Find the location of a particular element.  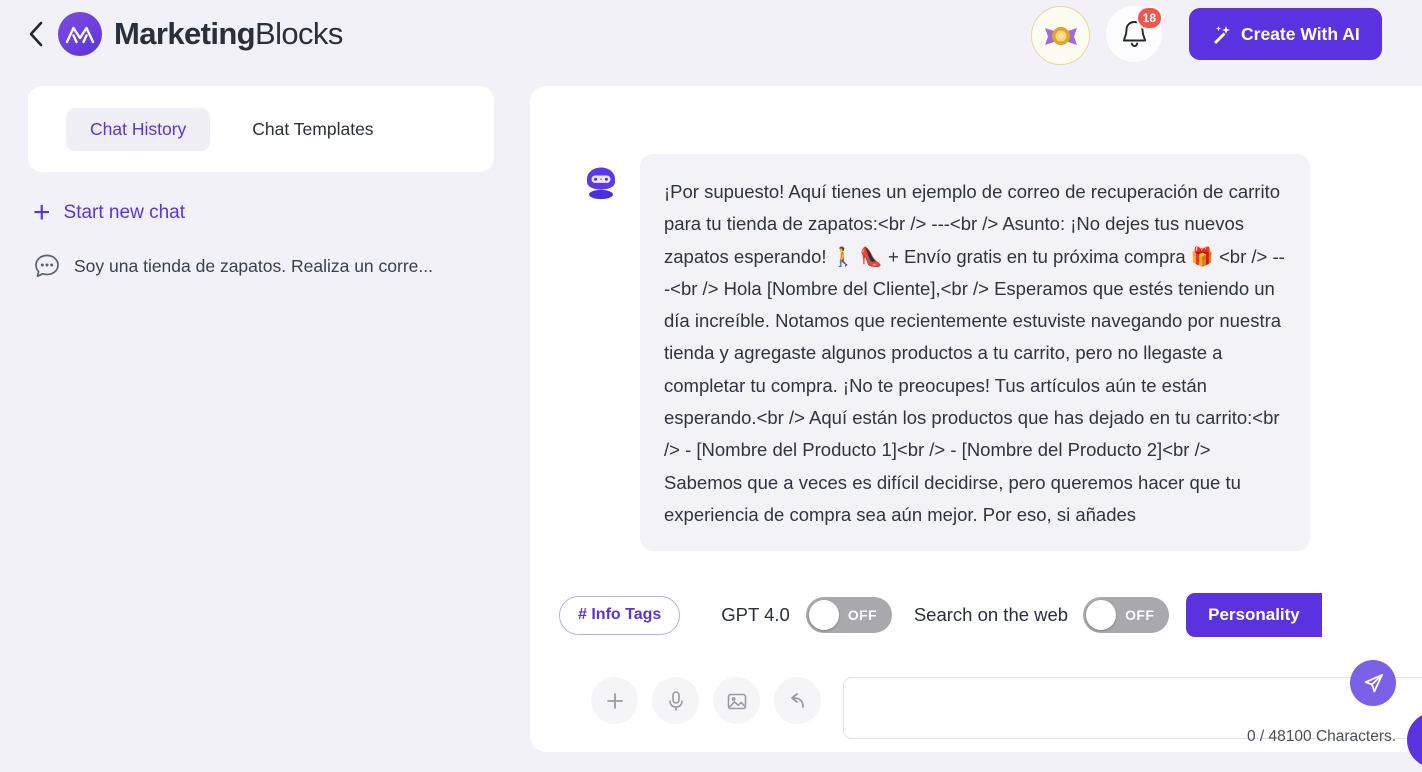

magic-wand-icon is located at coordinates (1222, 34).